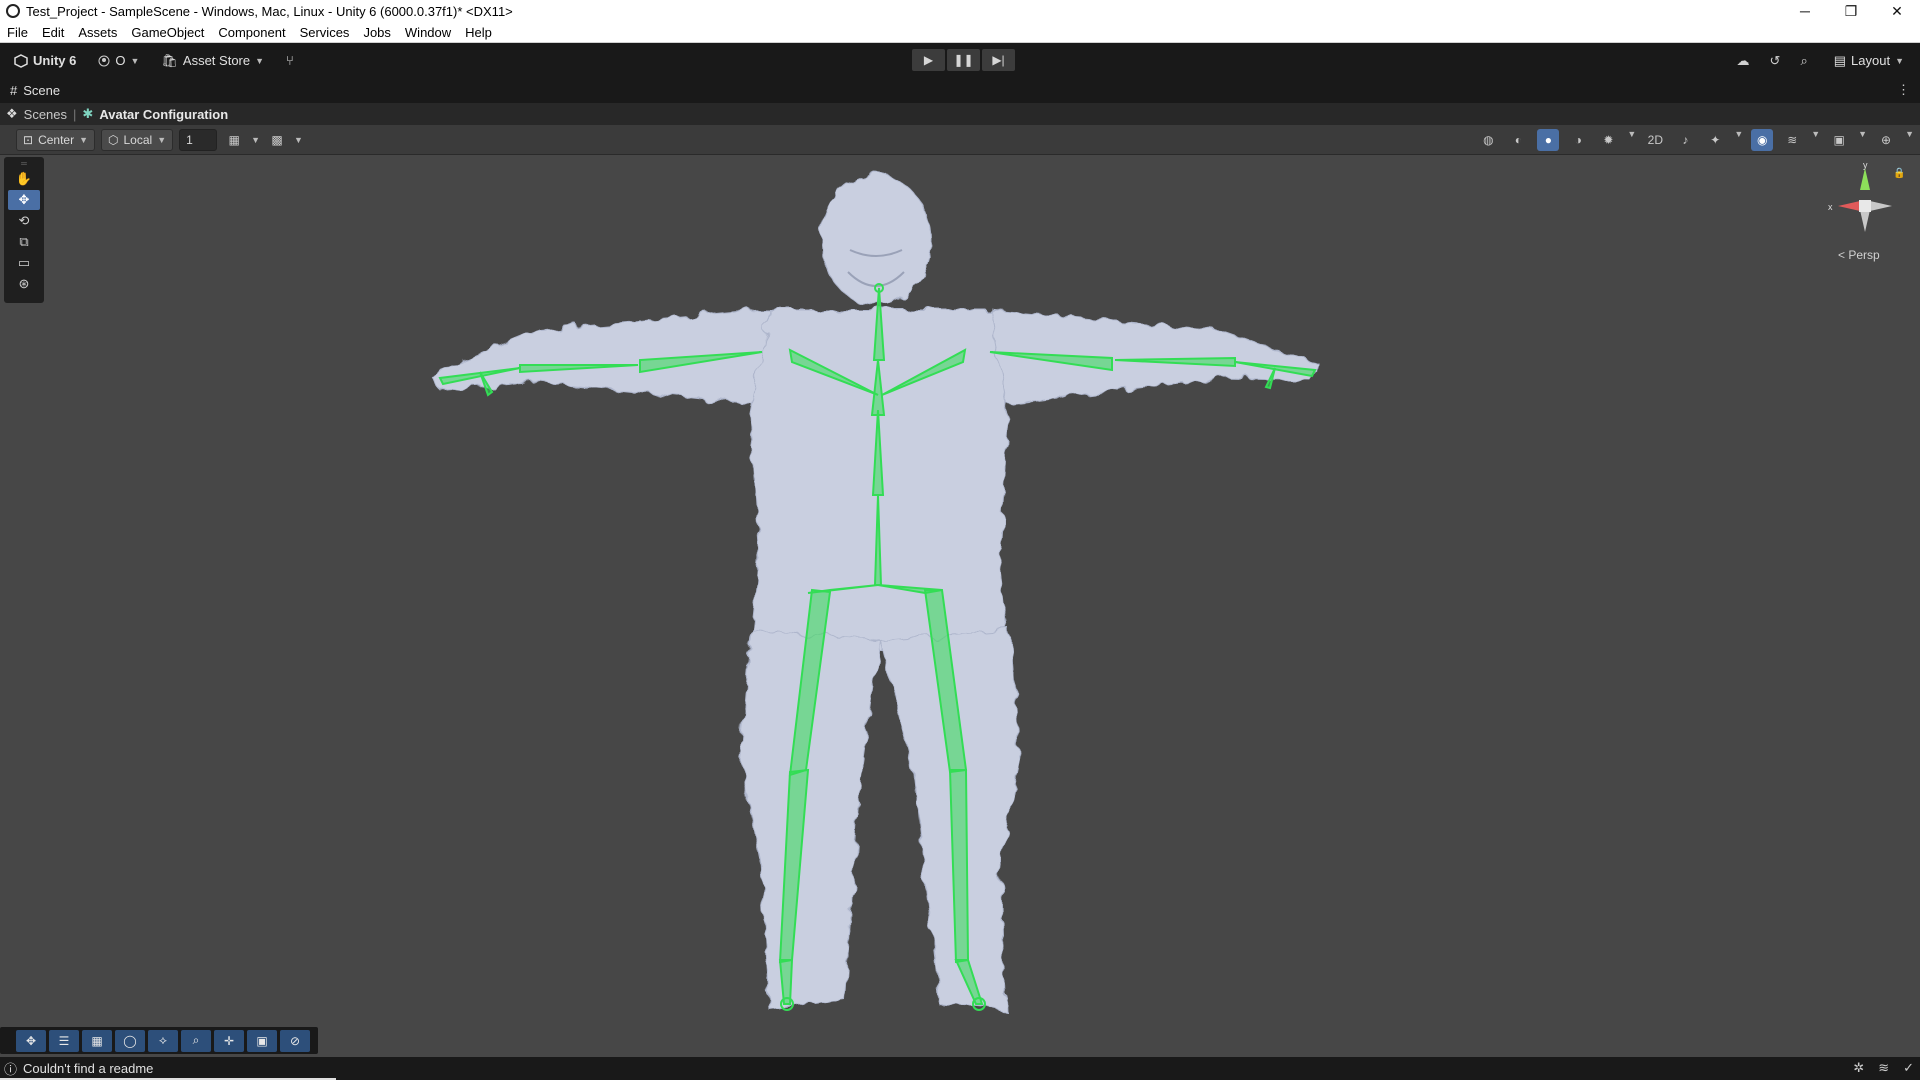 This screenshot has height=1080, width=1920. I want to click on grid-size-field: 1, so click(198, 139).